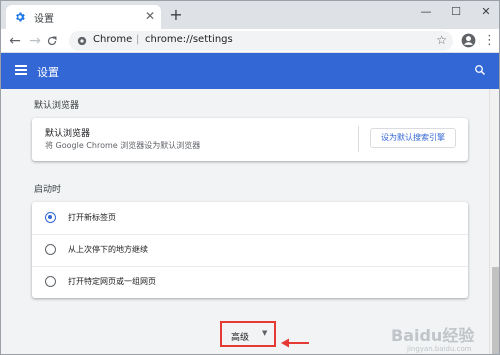 This screenshot has height=355, width=500. What do you see at coordinates (21, 70) in the screenshot?
I see `hamburger-icon` at bounding box center [21, 70].